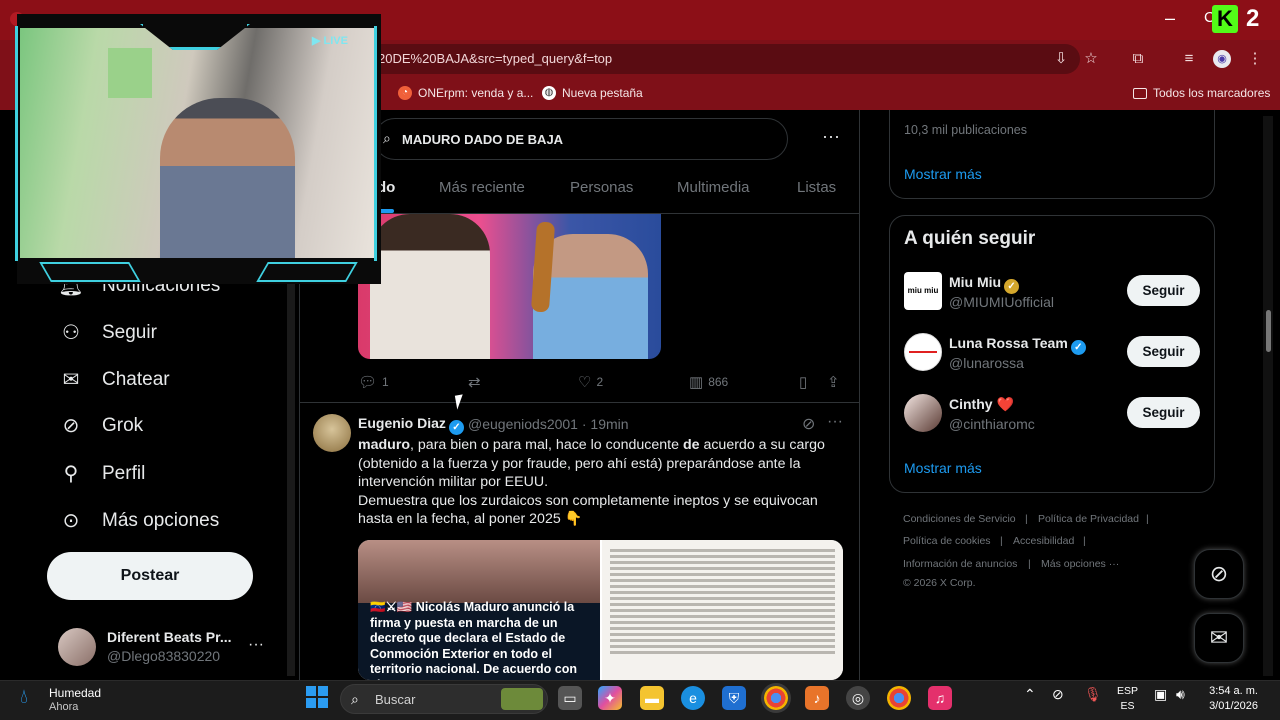 The image size is (1280, 720). What do you see at coordinates (1088, 519) in the screenshot?
I see `footer-privacy: Política de Privacidad` at bounding box center [1088, 519].